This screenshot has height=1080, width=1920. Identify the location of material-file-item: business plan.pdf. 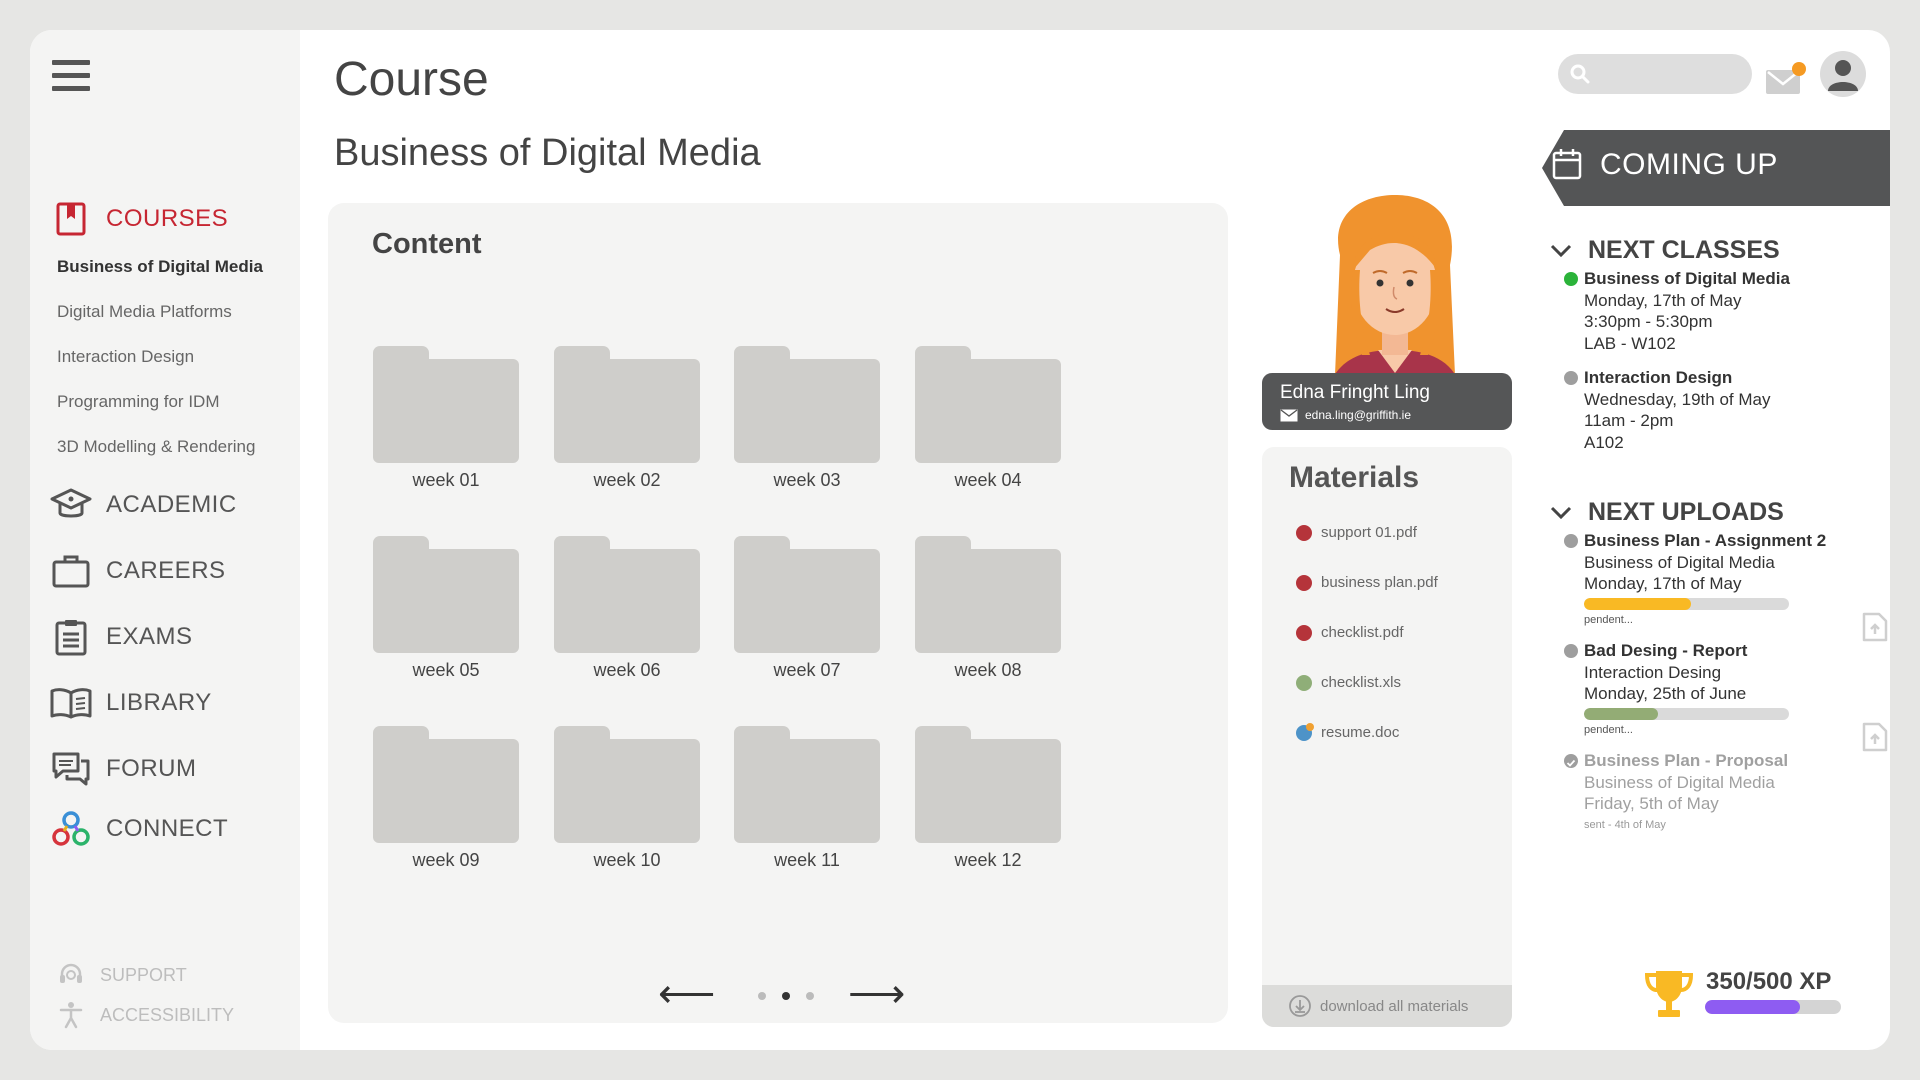
(1367, 582).